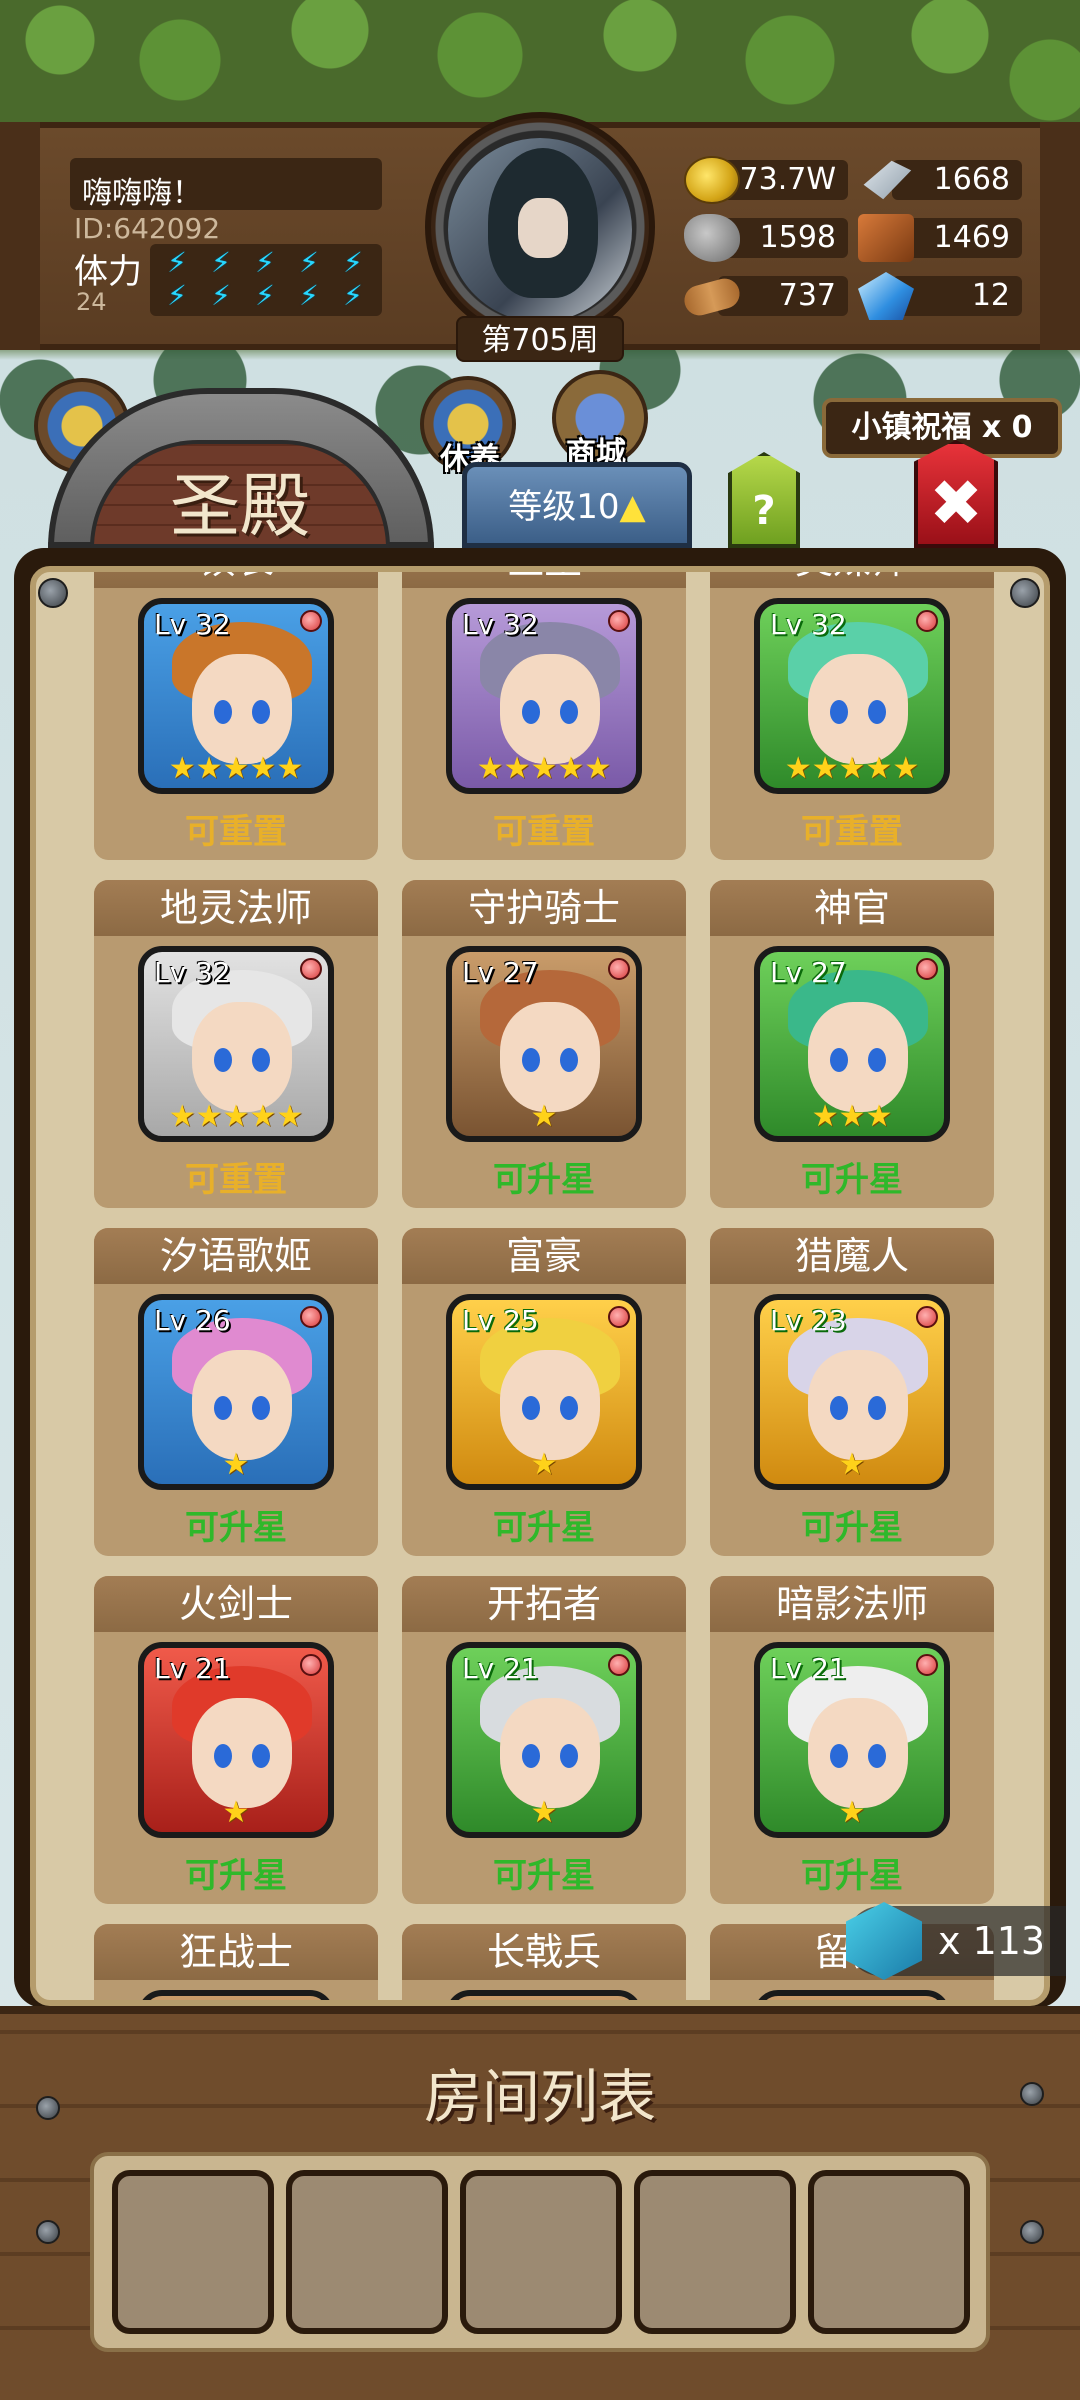  Describe the element at coordinates (943, 238) in the screenshot. I see `leather-resource: 1469` at that location.